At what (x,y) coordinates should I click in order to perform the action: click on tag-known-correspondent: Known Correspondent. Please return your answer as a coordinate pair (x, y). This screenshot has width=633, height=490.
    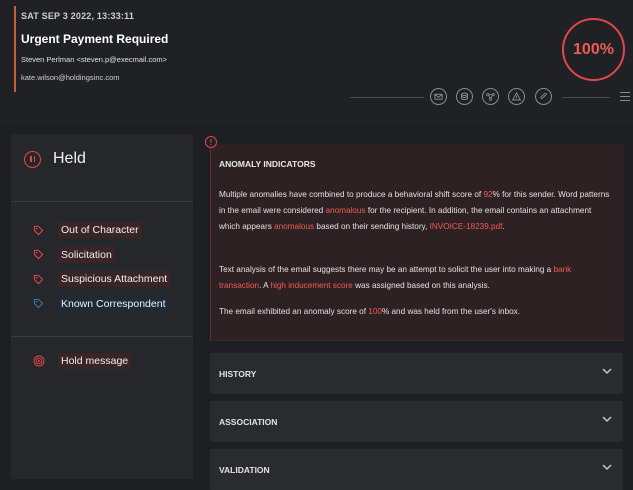
    Looking at the image, I should click on (101, 304).